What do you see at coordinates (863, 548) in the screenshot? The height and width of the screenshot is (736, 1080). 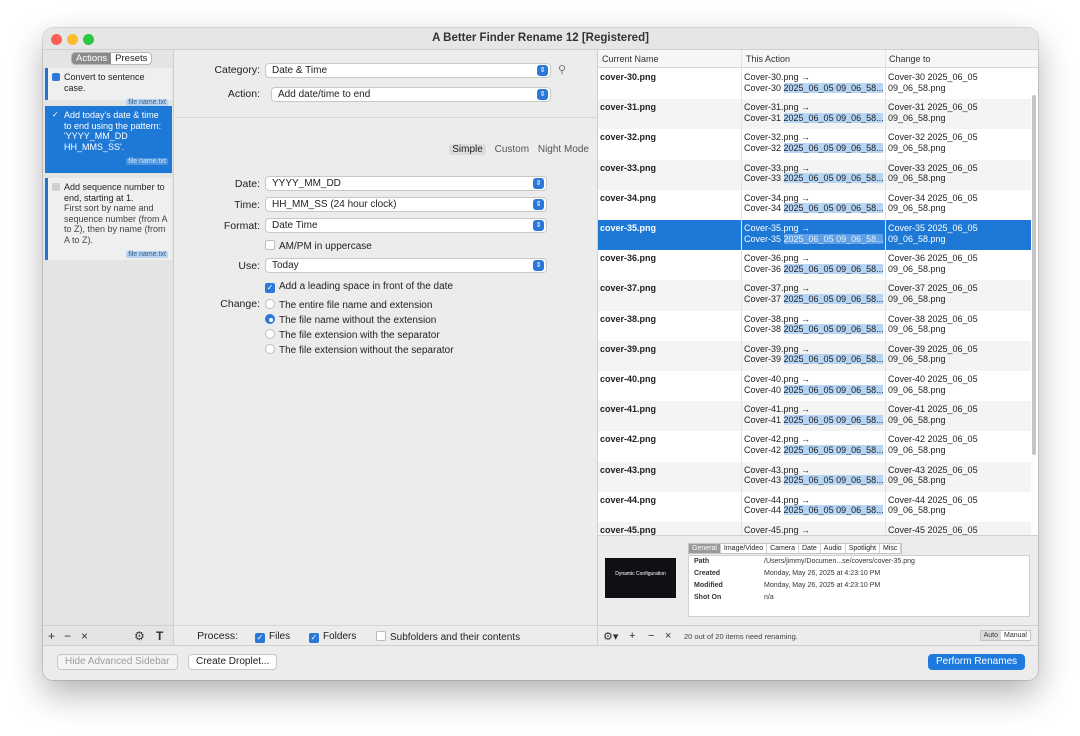 I see `info-tab-spotlight: Spotlight` at bounding box center [863, 548].